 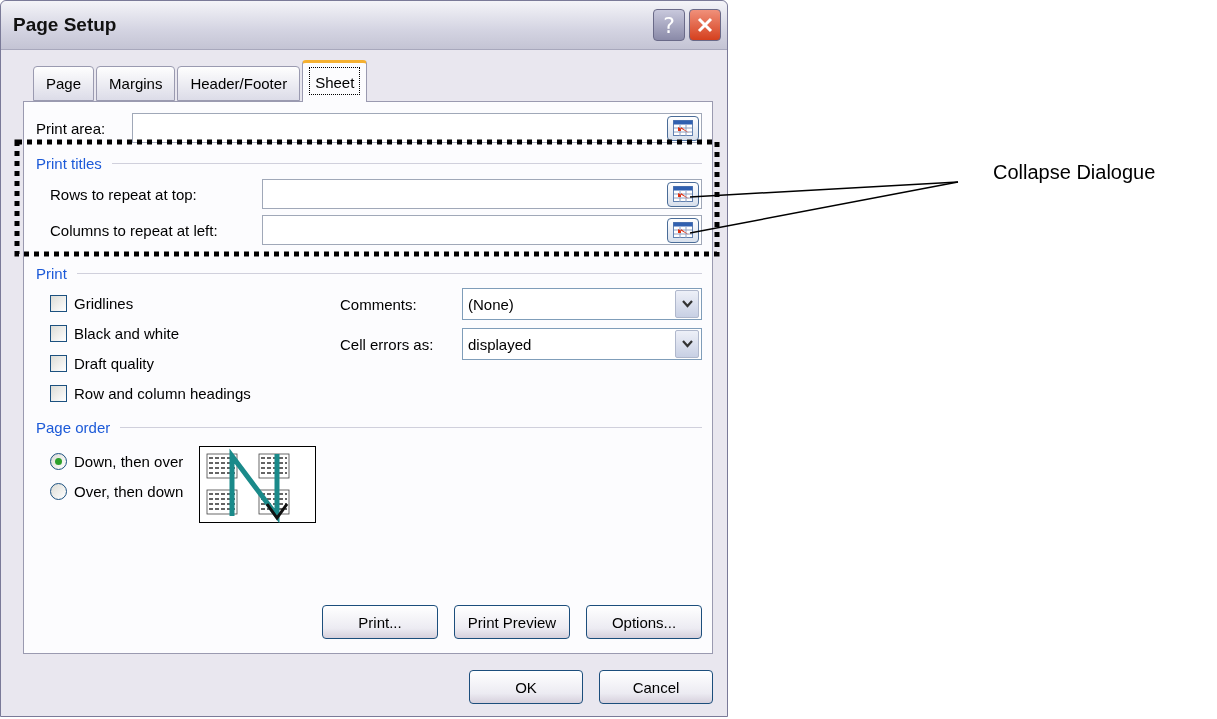 I want to click on field-label: Columns to repeat at left:, so click(x=134, y=230).